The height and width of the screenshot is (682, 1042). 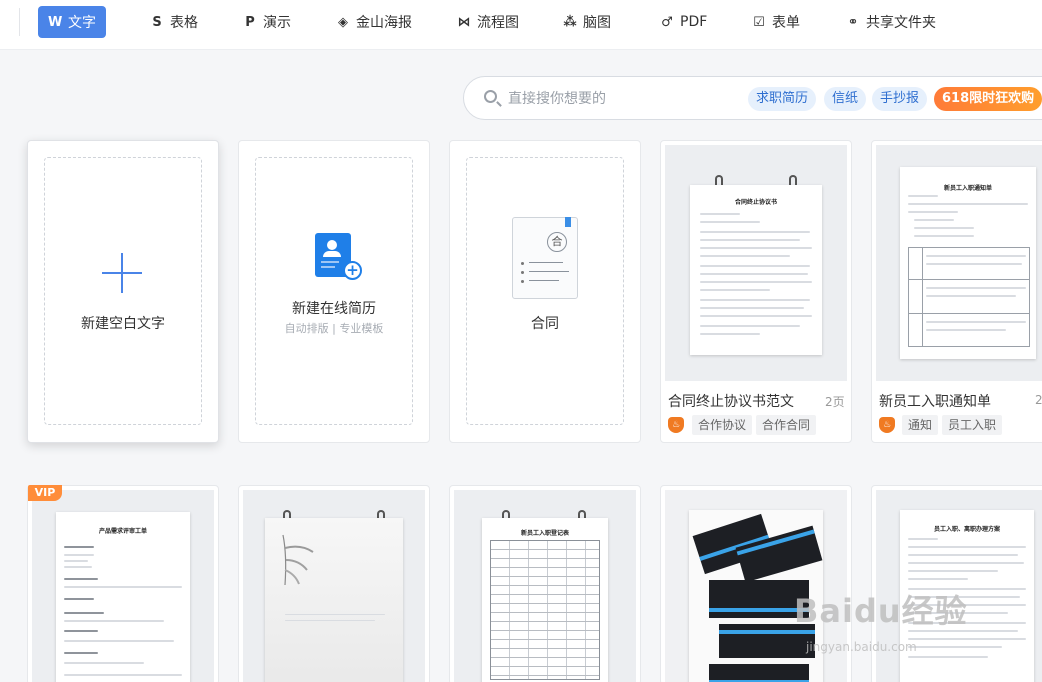 I want to click on tab-pdf: ♂ PDF, so click(x=683, y=22).